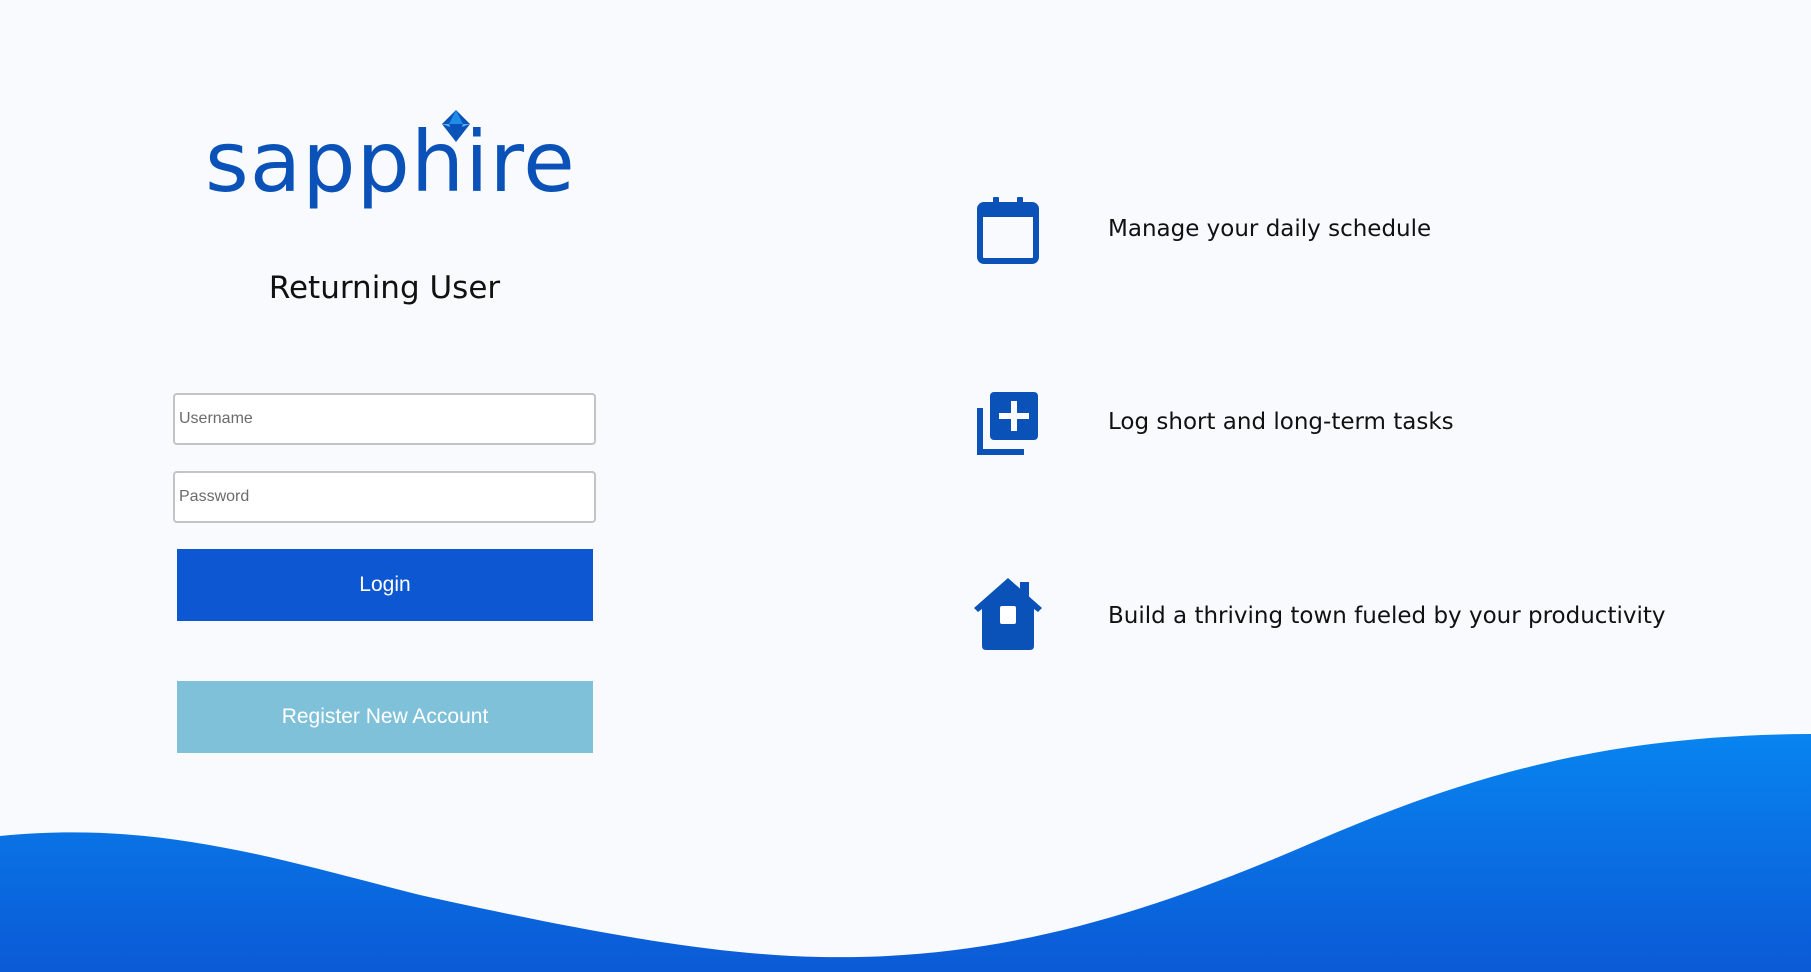  I want to click on feature-schedule: Manage your daily schedule, so click(1318, 229).